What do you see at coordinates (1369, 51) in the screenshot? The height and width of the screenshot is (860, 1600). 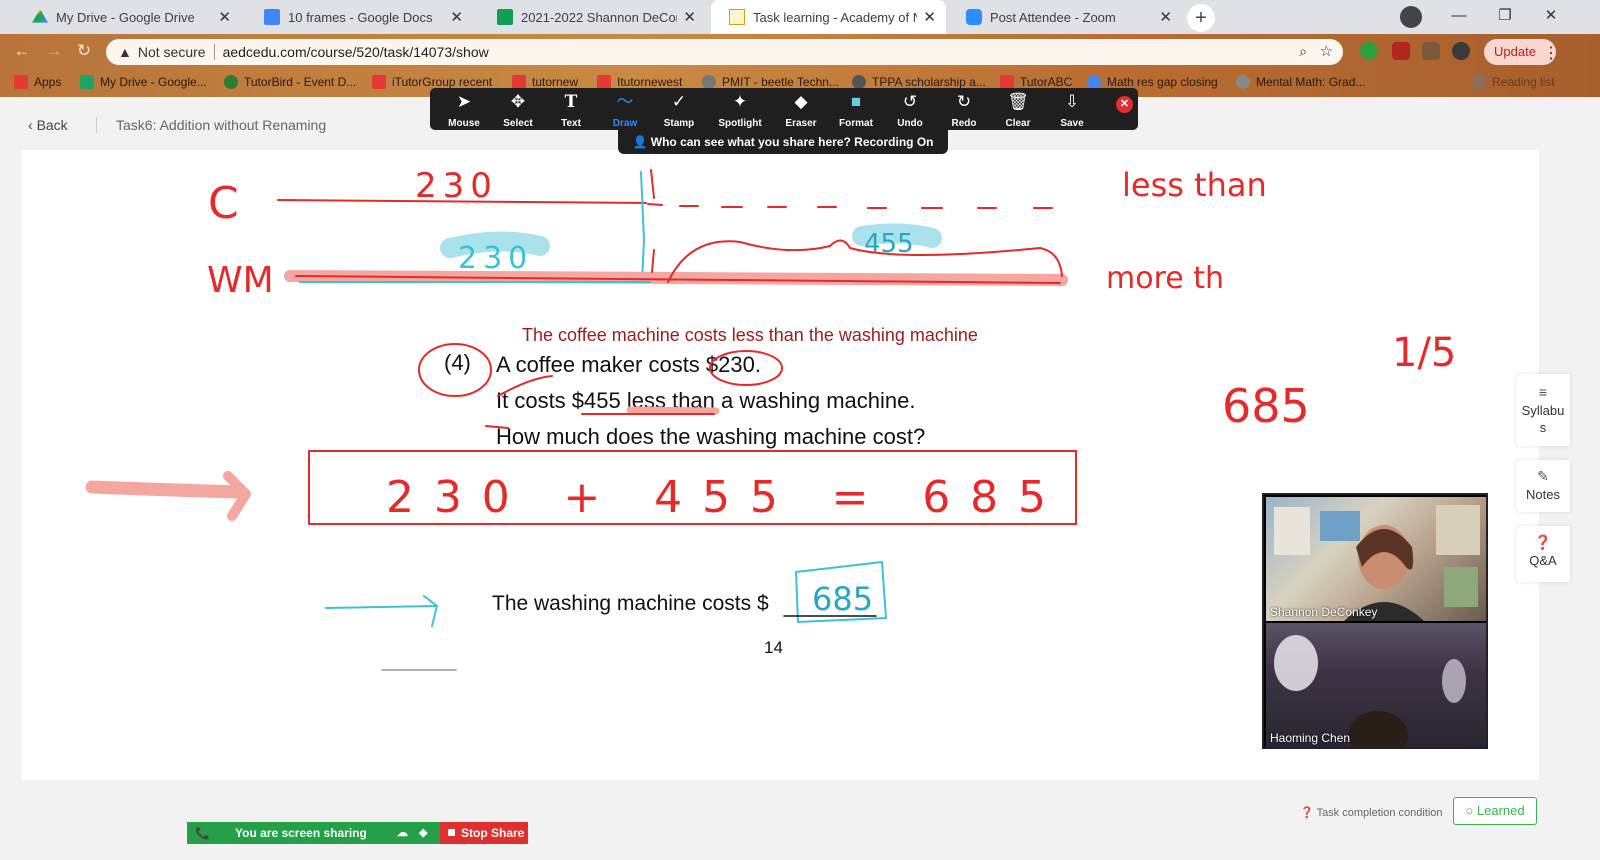 I see `extension-icon` at bounding box center [1369, 51].